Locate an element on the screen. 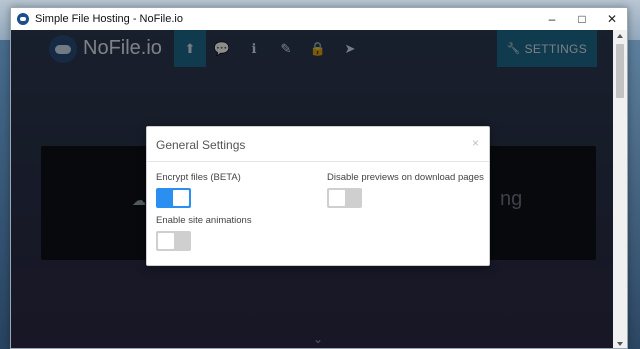 Image resolution: width=640 pixels, height=349 pixels. window-title: Simple File Hosting - NoFile.io is located at coordinates (109, 19).